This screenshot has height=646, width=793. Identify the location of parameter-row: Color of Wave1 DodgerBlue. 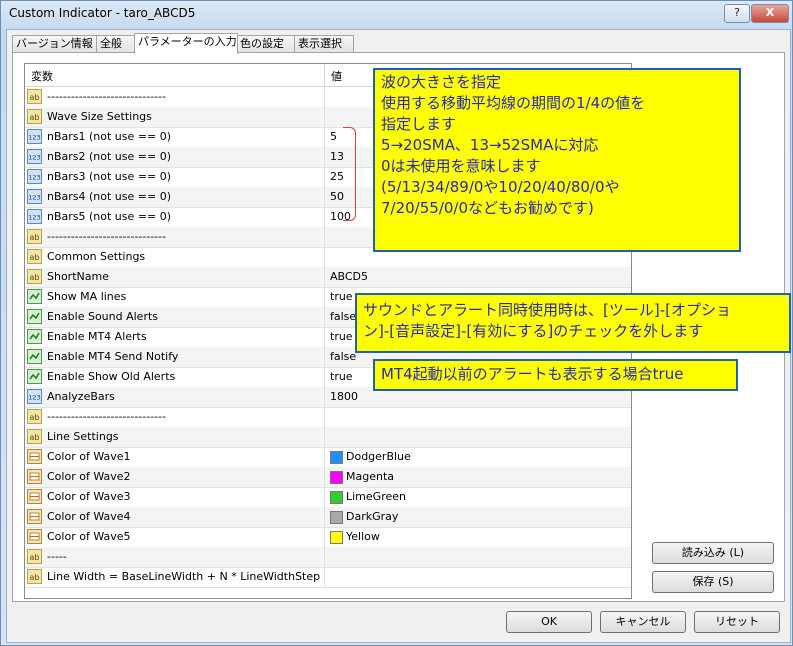
(328, 457).